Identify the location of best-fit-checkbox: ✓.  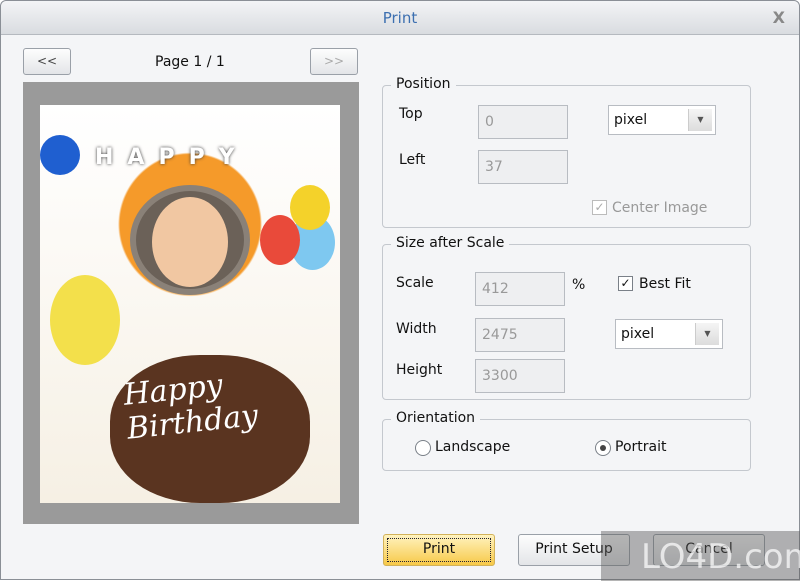
(625, 283).